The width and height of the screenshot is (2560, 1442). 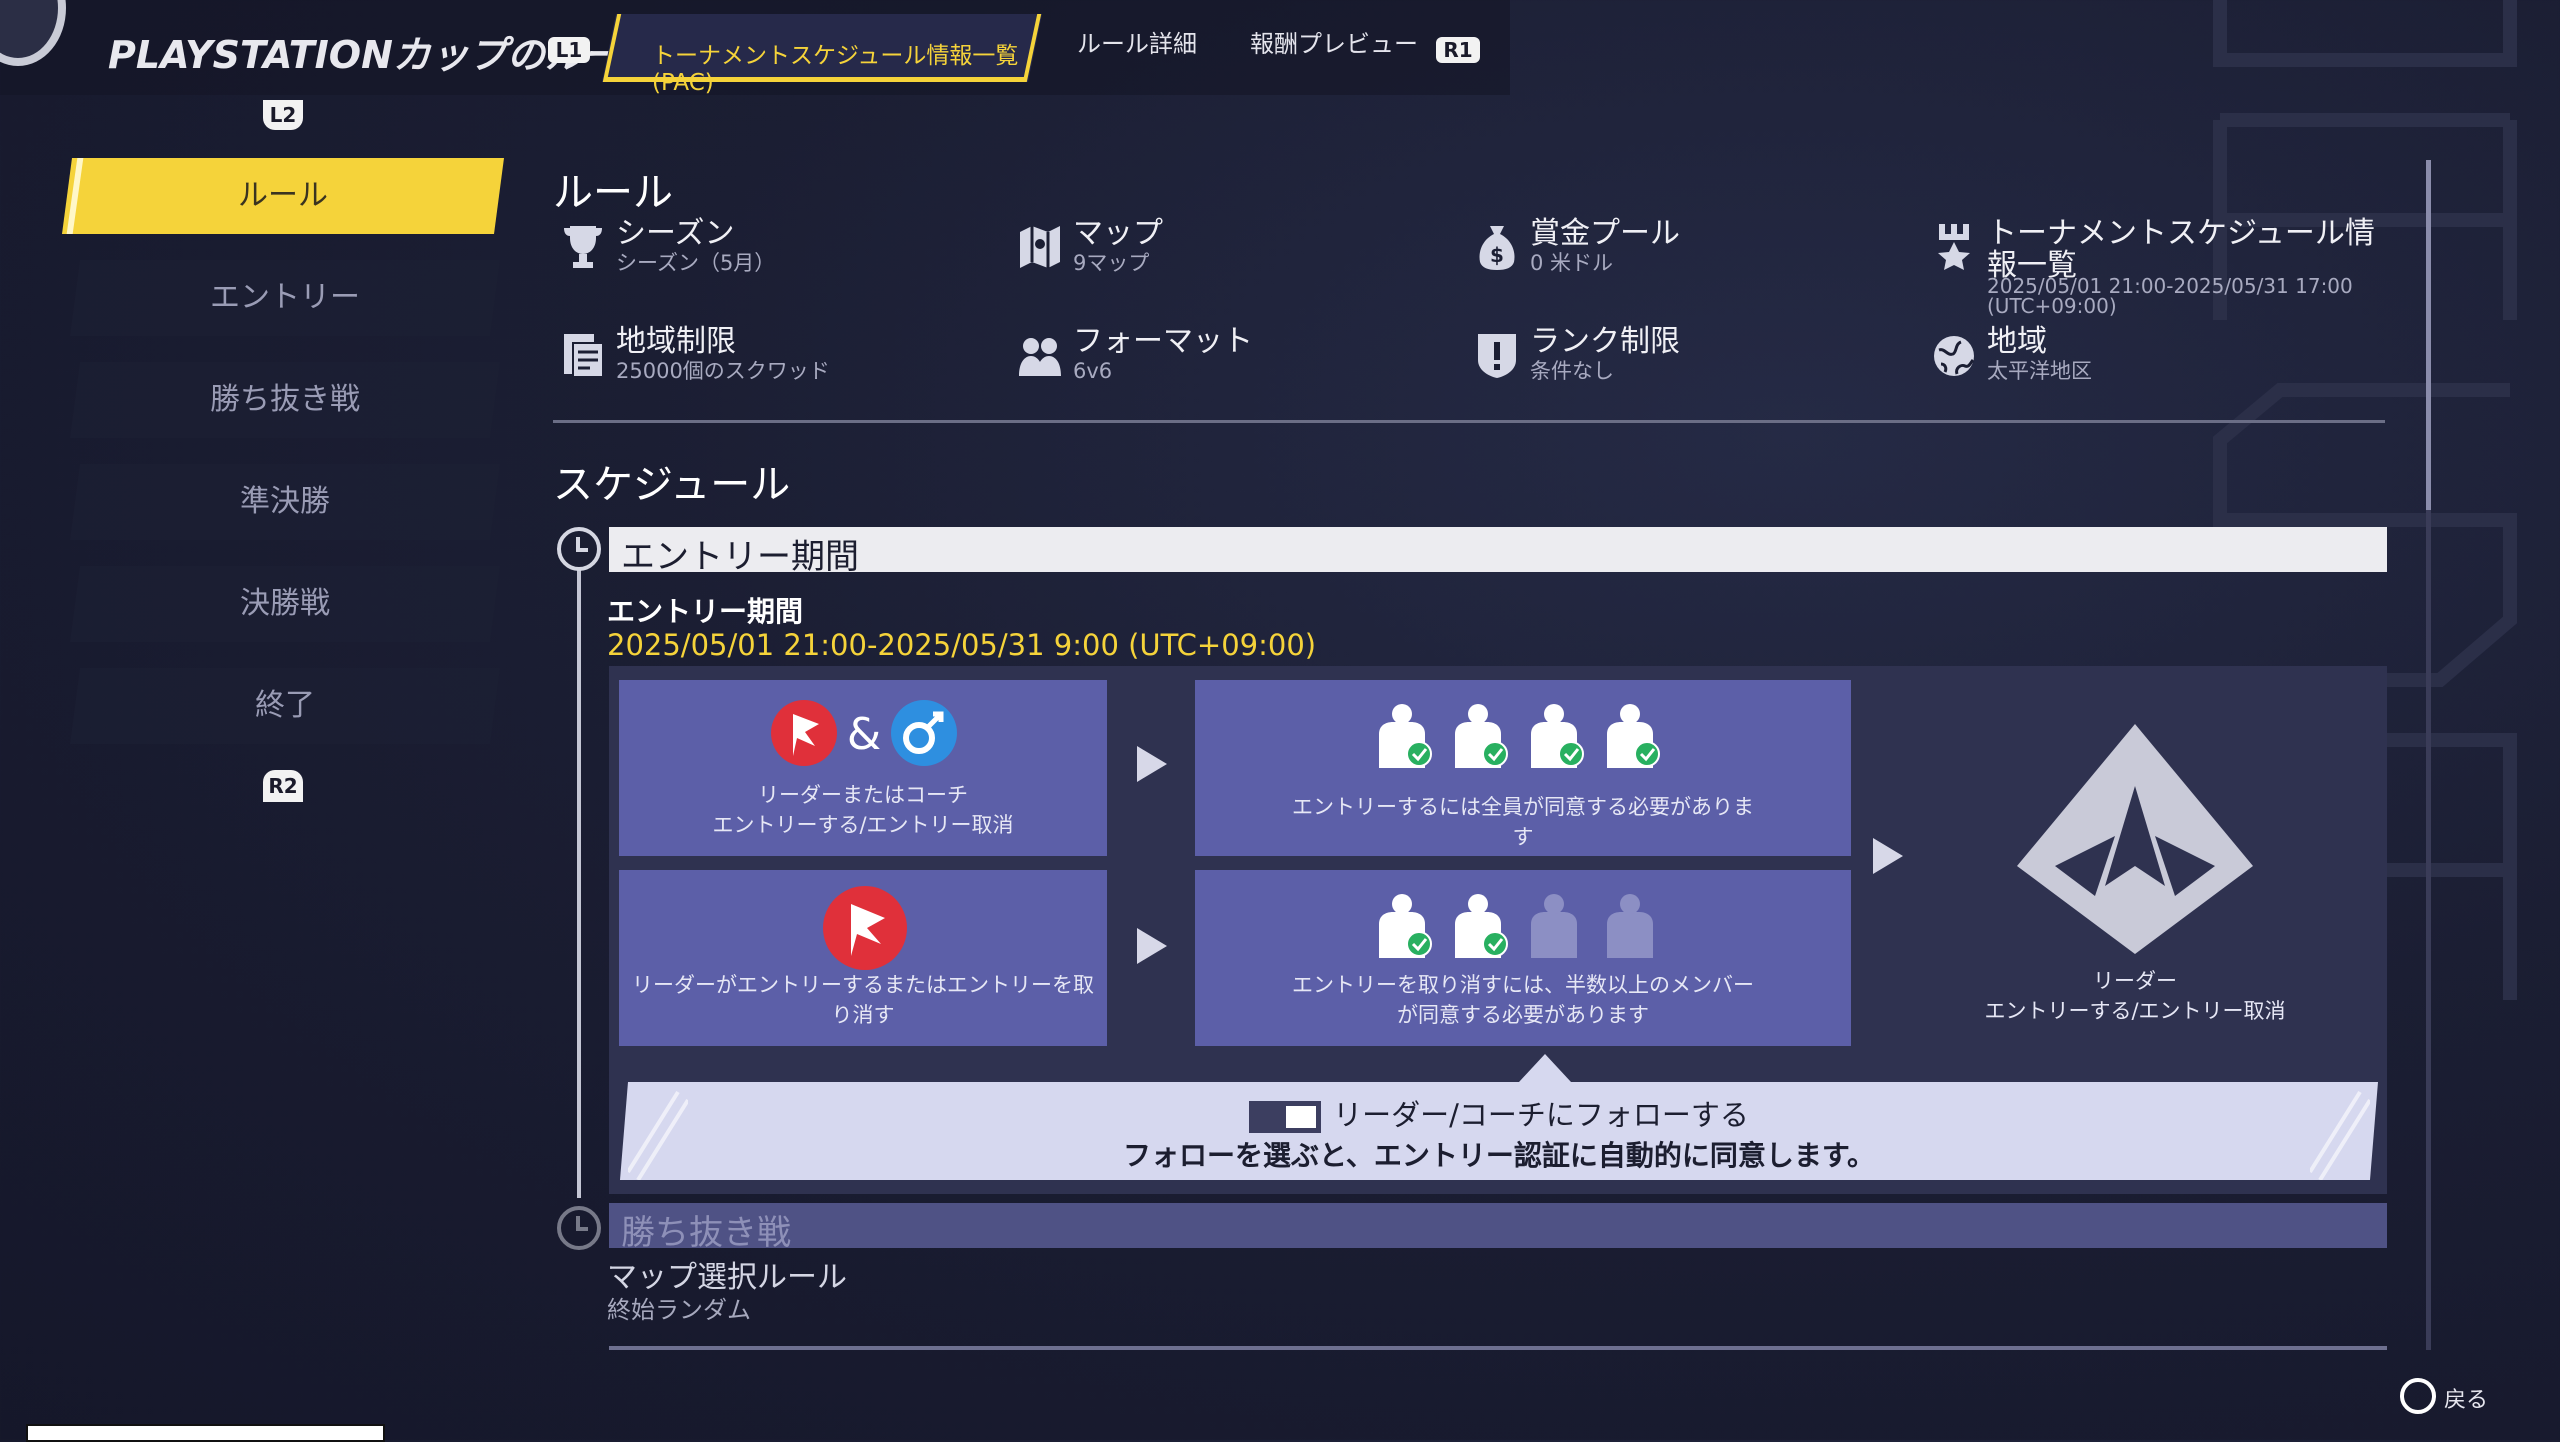 I want to click on tab-reward-preview: 報酬プレビュー, so click(x=1334, y=41).